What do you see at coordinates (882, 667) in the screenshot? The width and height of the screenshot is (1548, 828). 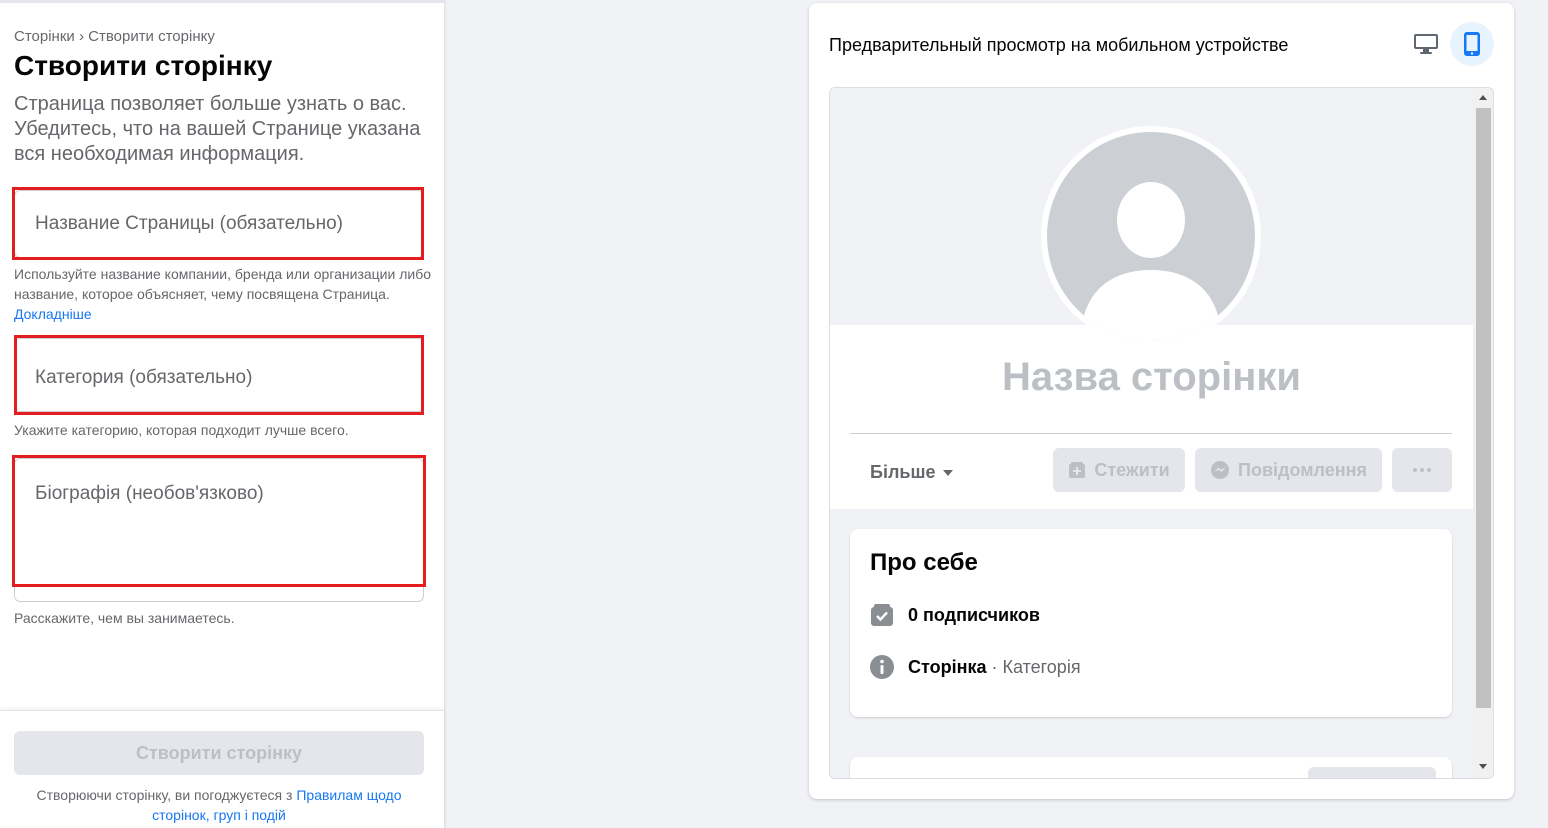 I see `info-icon` at bounding box center [882, 667].